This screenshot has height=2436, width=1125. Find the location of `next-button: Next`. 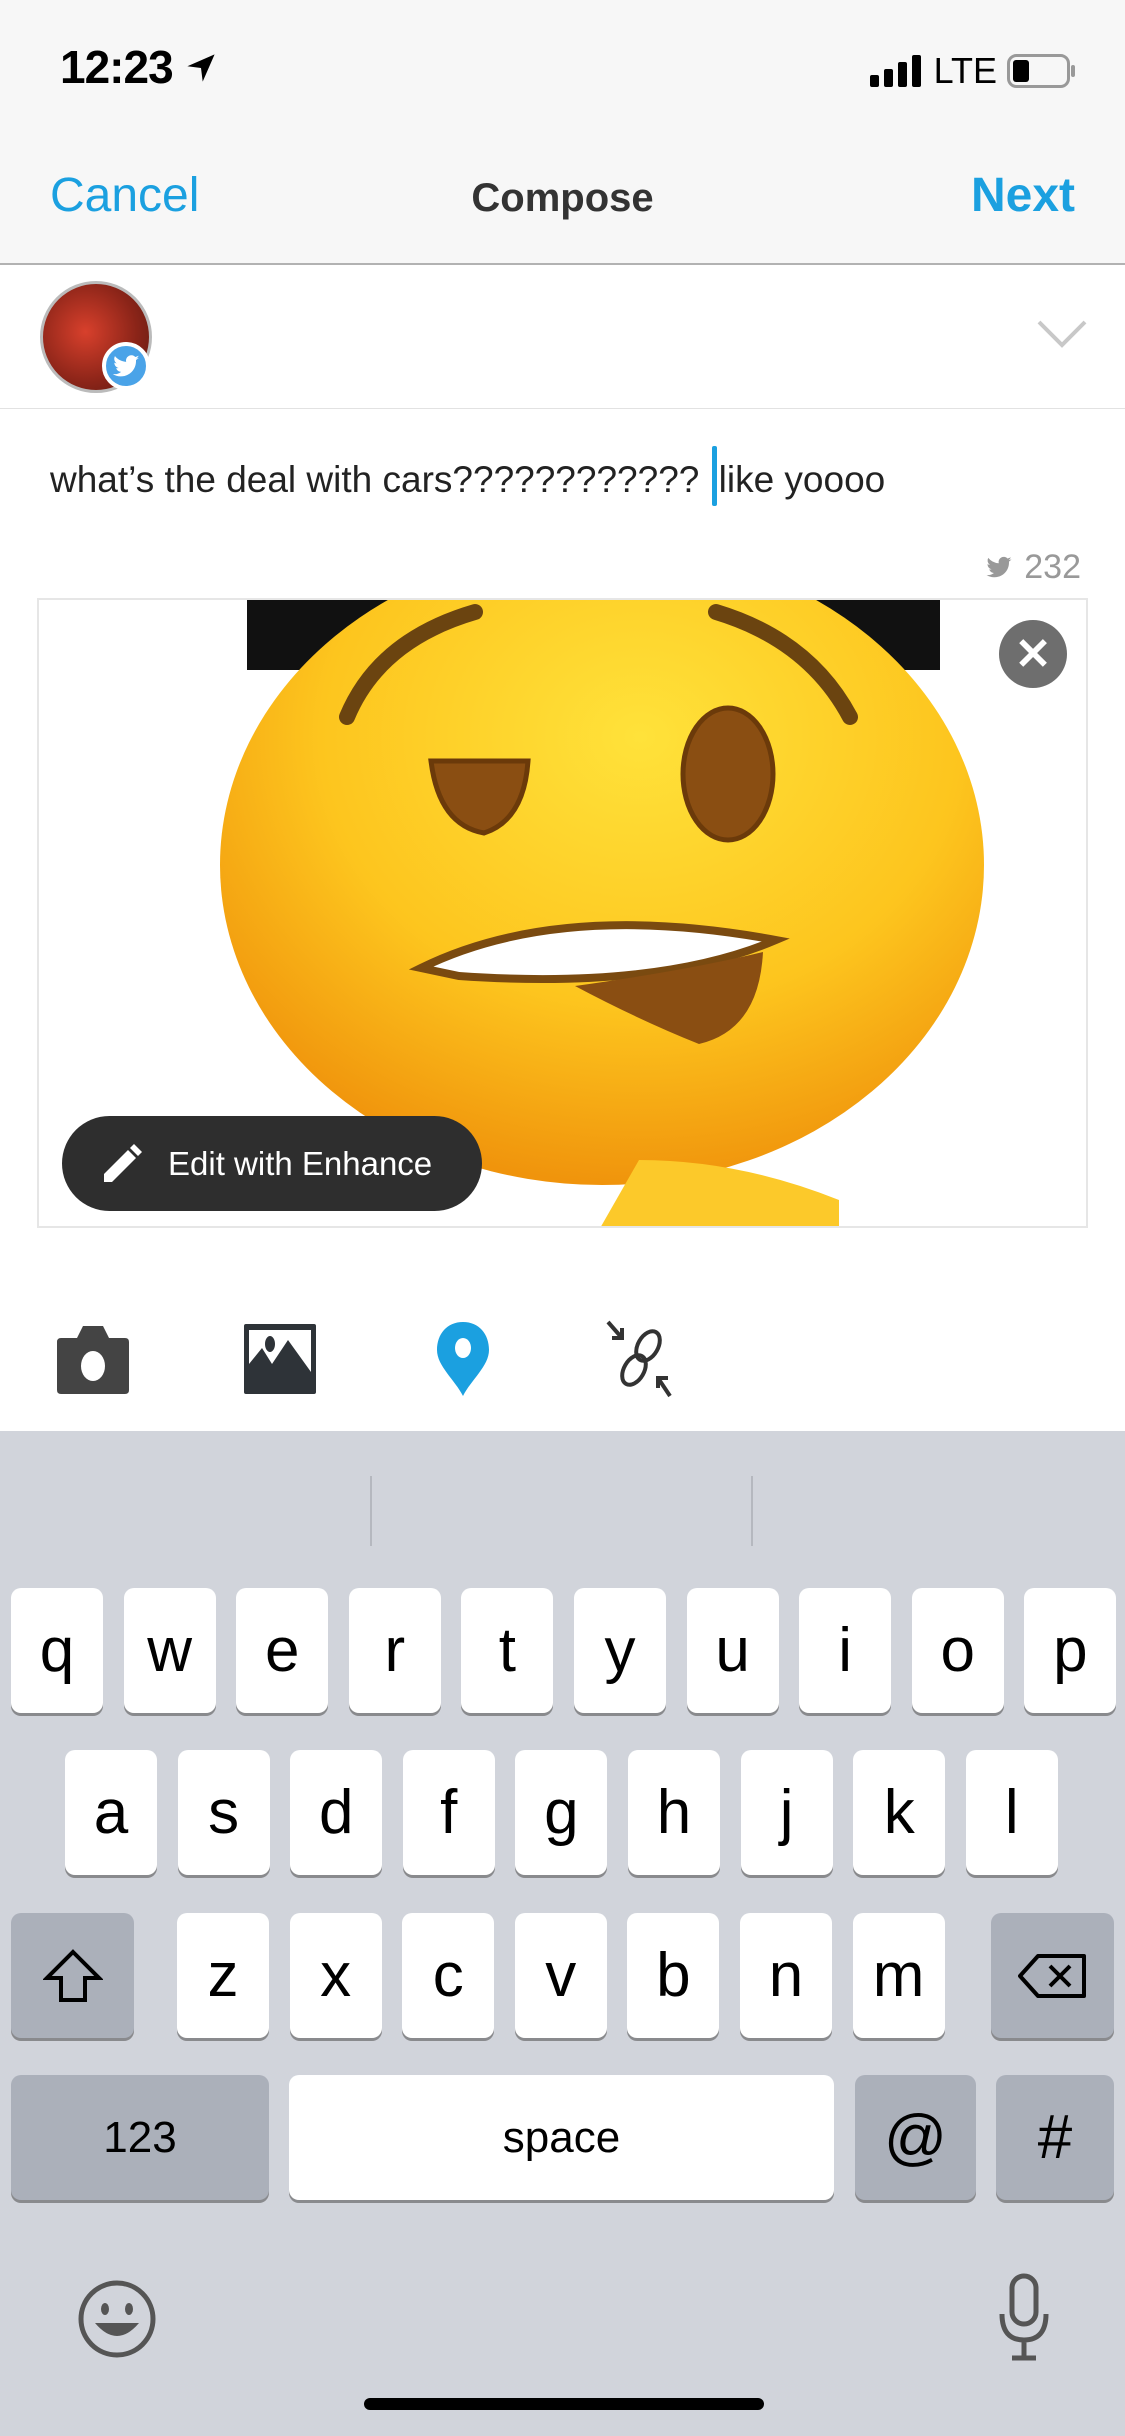

next-button: Next is located at coordinates (1023, 195).